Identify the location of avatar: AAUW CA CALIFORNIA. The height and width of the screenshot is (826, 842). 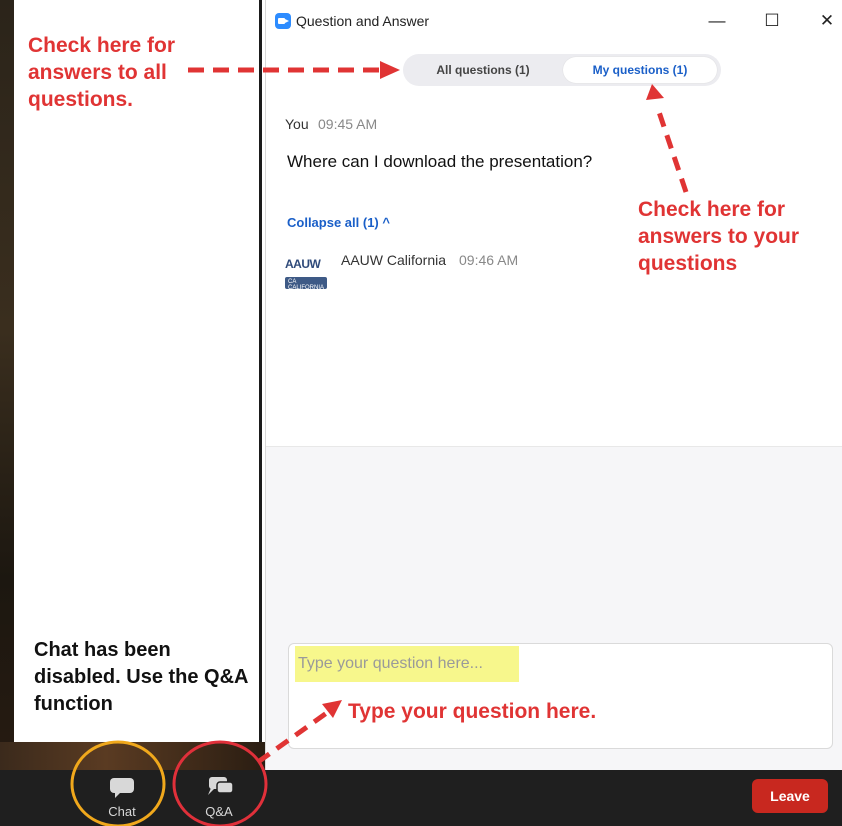
(307, 272).